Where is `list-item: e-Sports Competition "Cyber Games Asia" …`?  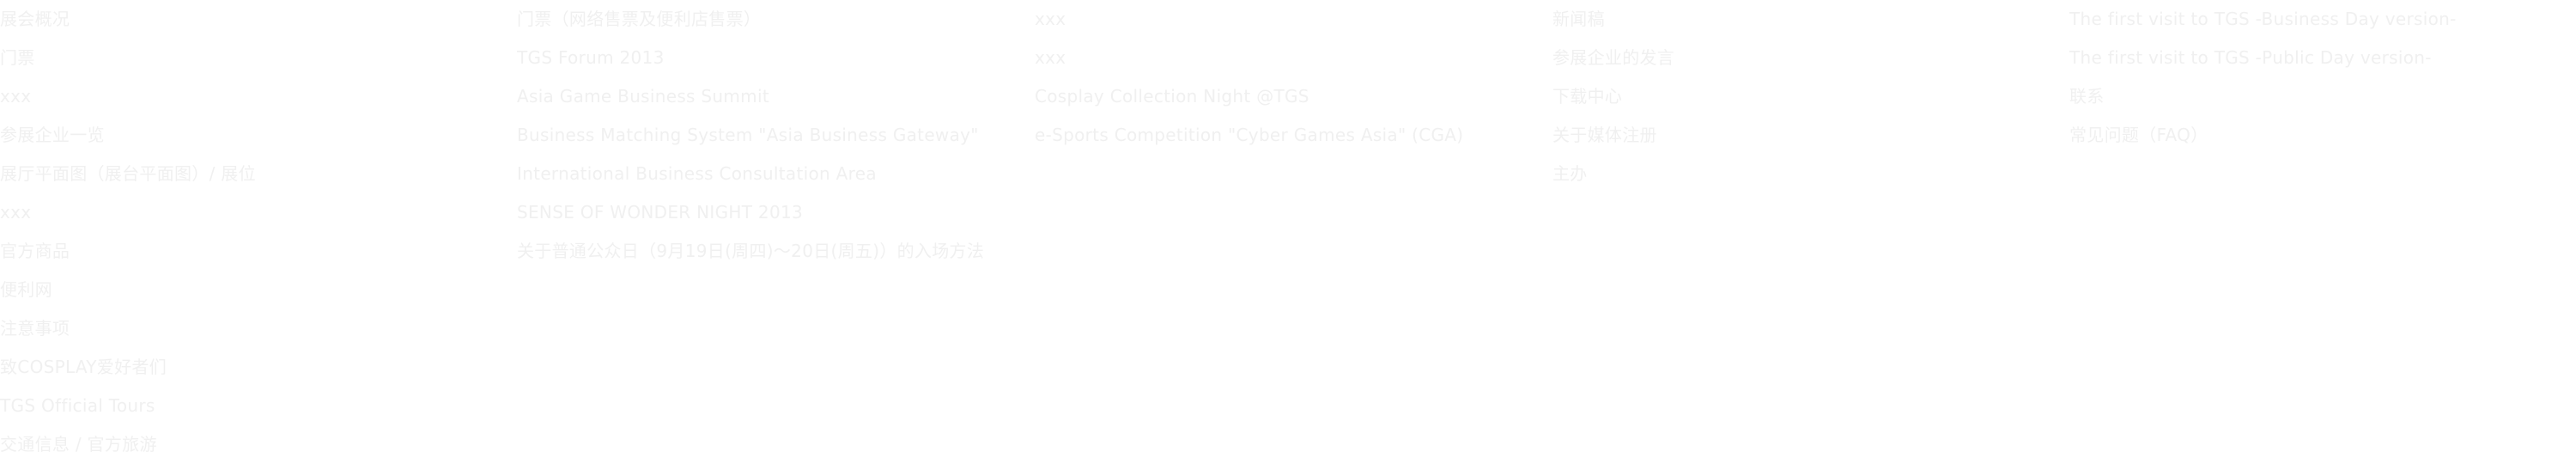 list-item: e-Sports Competition "Cyber Games Asia" … is located at coordinates (1288, 135).